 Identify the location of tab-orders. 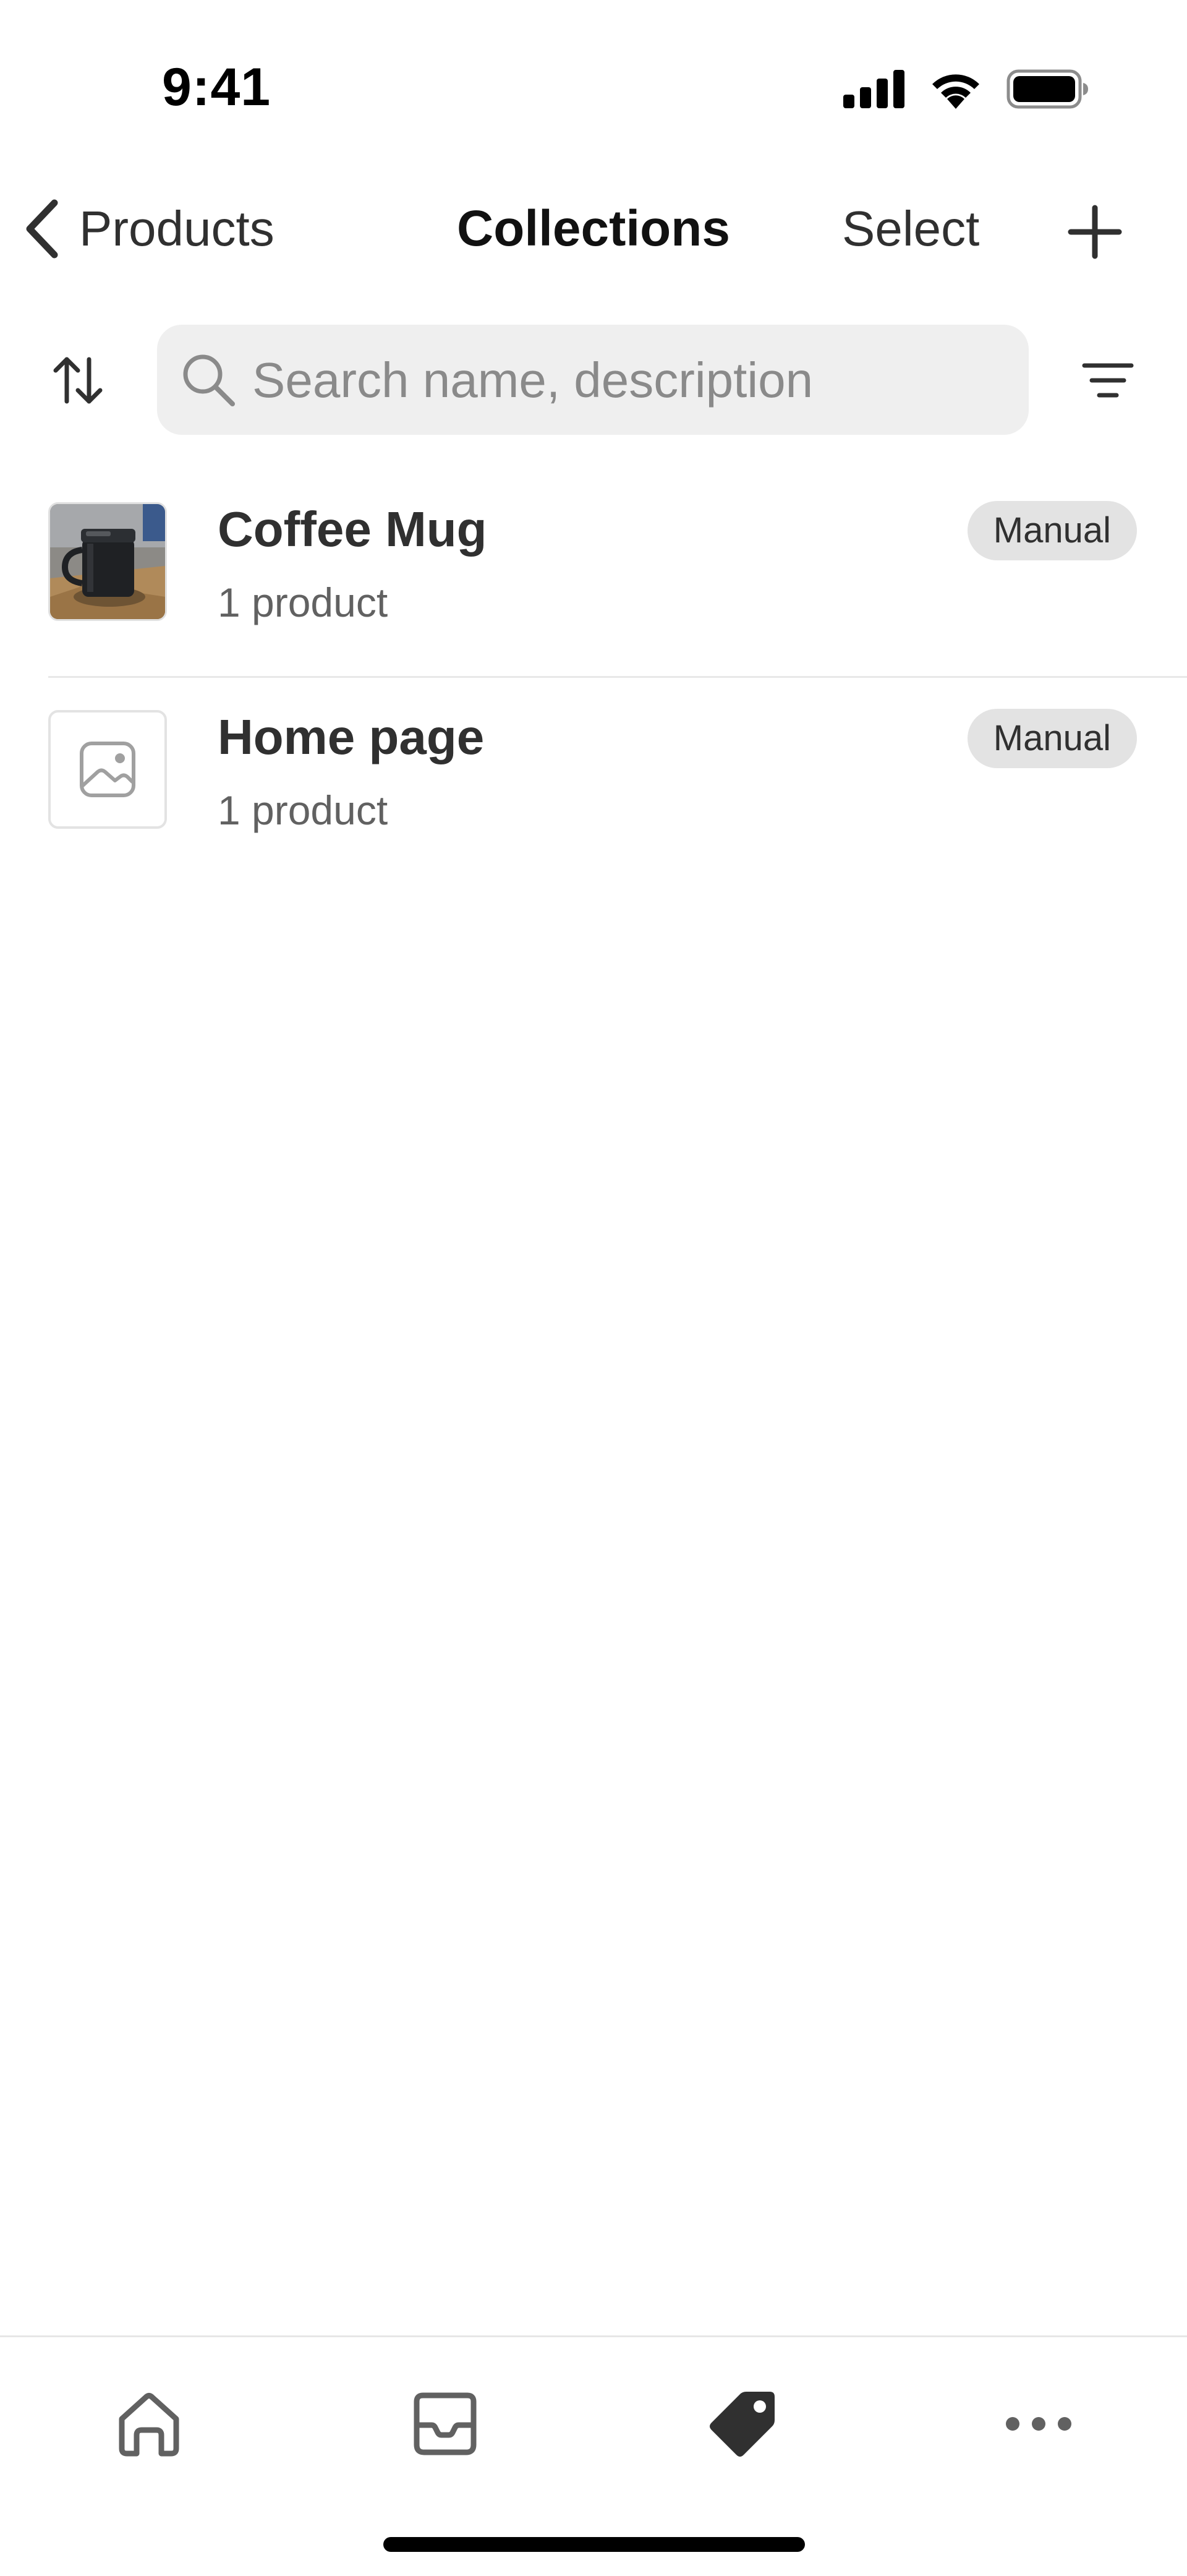
(445, 2424).